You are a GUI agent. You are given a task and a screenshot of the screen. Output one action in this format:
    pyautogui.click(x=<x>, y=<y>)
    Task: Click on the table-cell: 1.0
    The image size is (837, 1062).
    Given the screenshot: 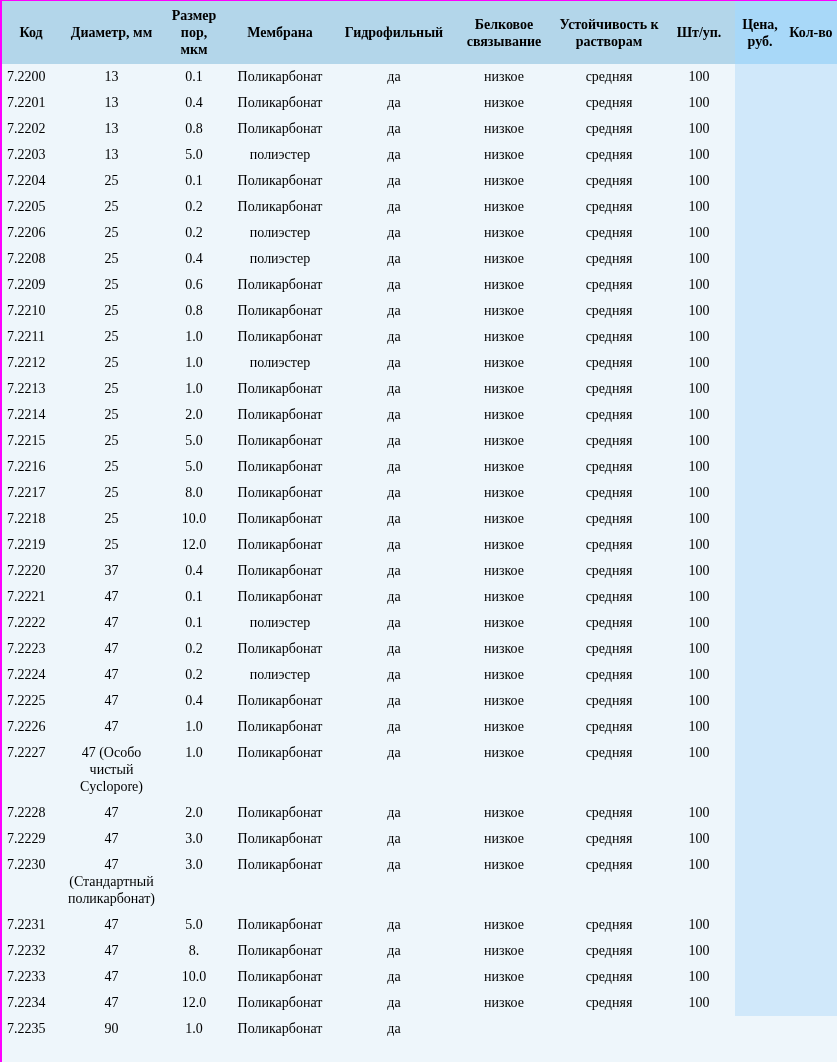 What is the action you would take?
    pyautogui.click(x=194, y=752)
    